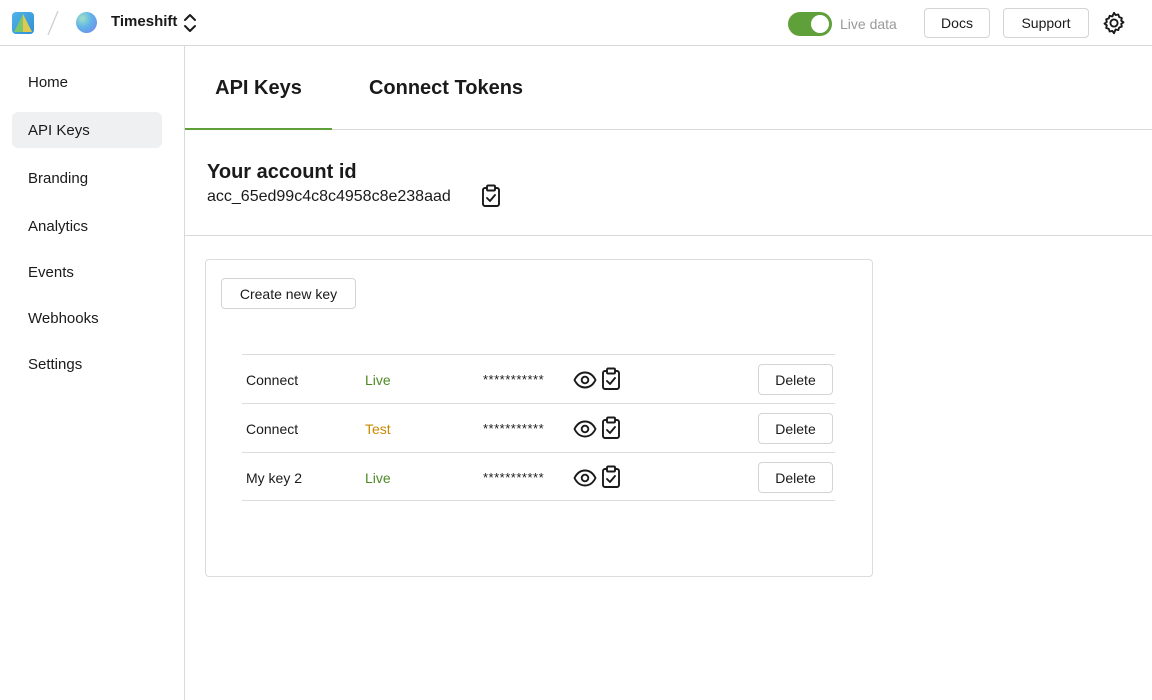 The image size is (1152, 700). What do you see at coordinates (258, 88) in the screenshot?
I see `tab-api-keys: API Keys` at bounding box center [258, 88].